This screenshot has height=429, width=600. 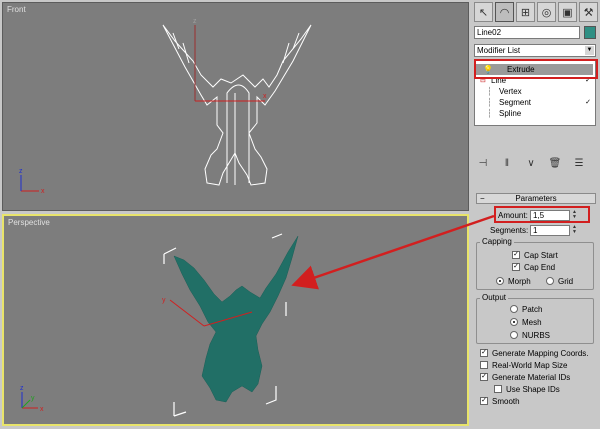 I want to click on parameters-title: Parameters, so click(x=536, y=198).